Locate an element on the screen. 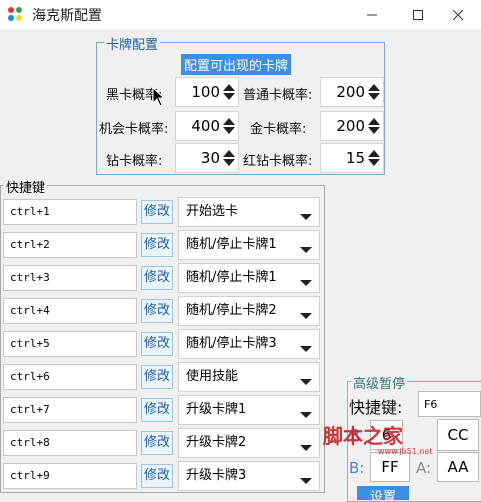 The width and height of the screenshot is (481, 502). shortcut-action-select: 升级卡牌1 is located at coordinates (249, 410).